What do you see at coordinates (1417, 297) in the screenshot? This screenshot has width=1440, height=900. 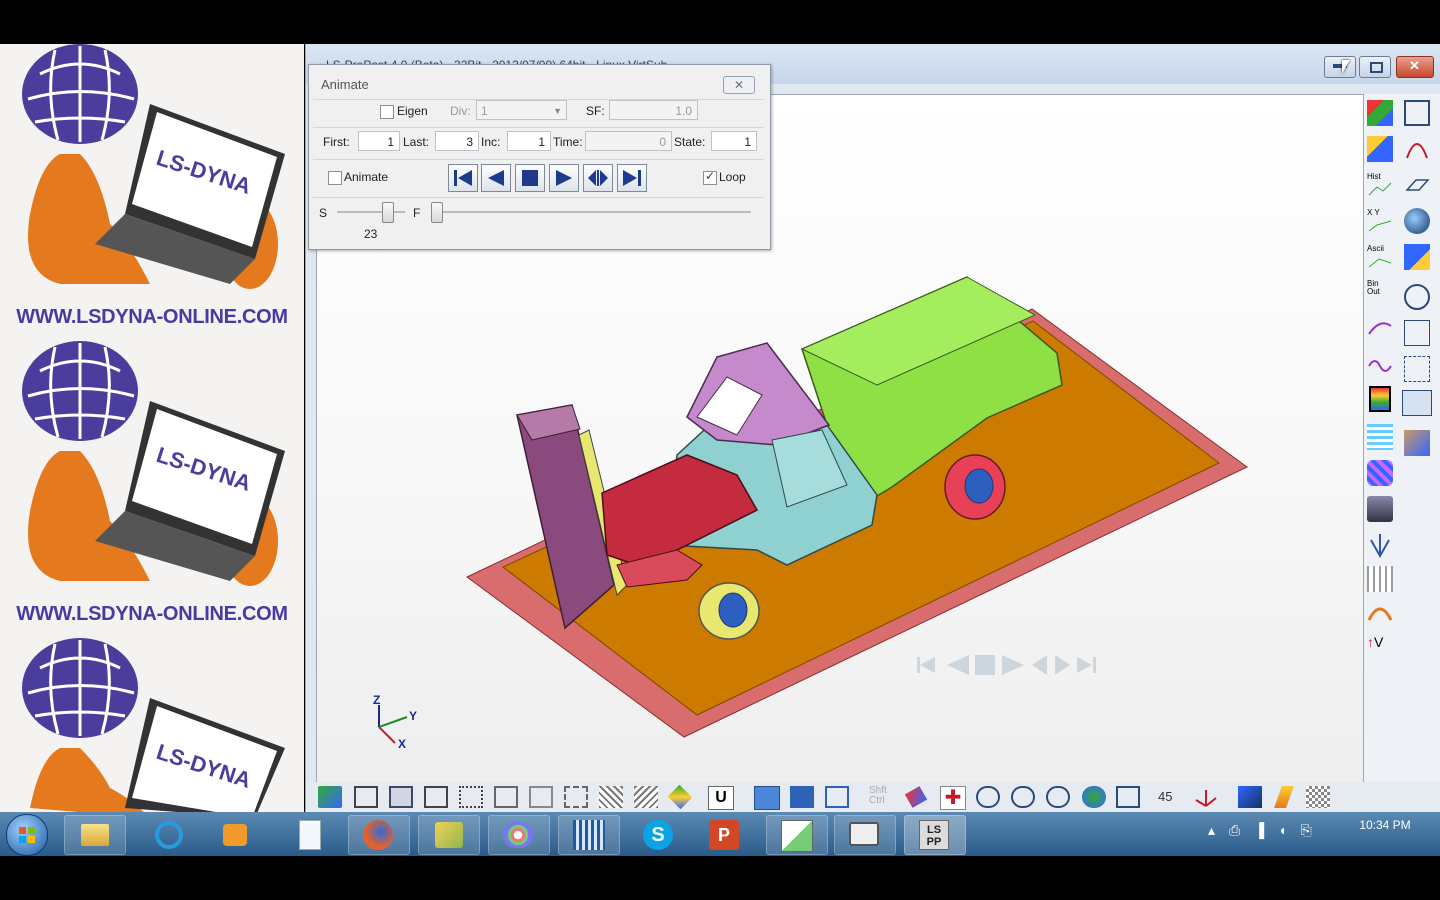 I see `mesh-sphere-icon` at bounding box center [1417, 297].